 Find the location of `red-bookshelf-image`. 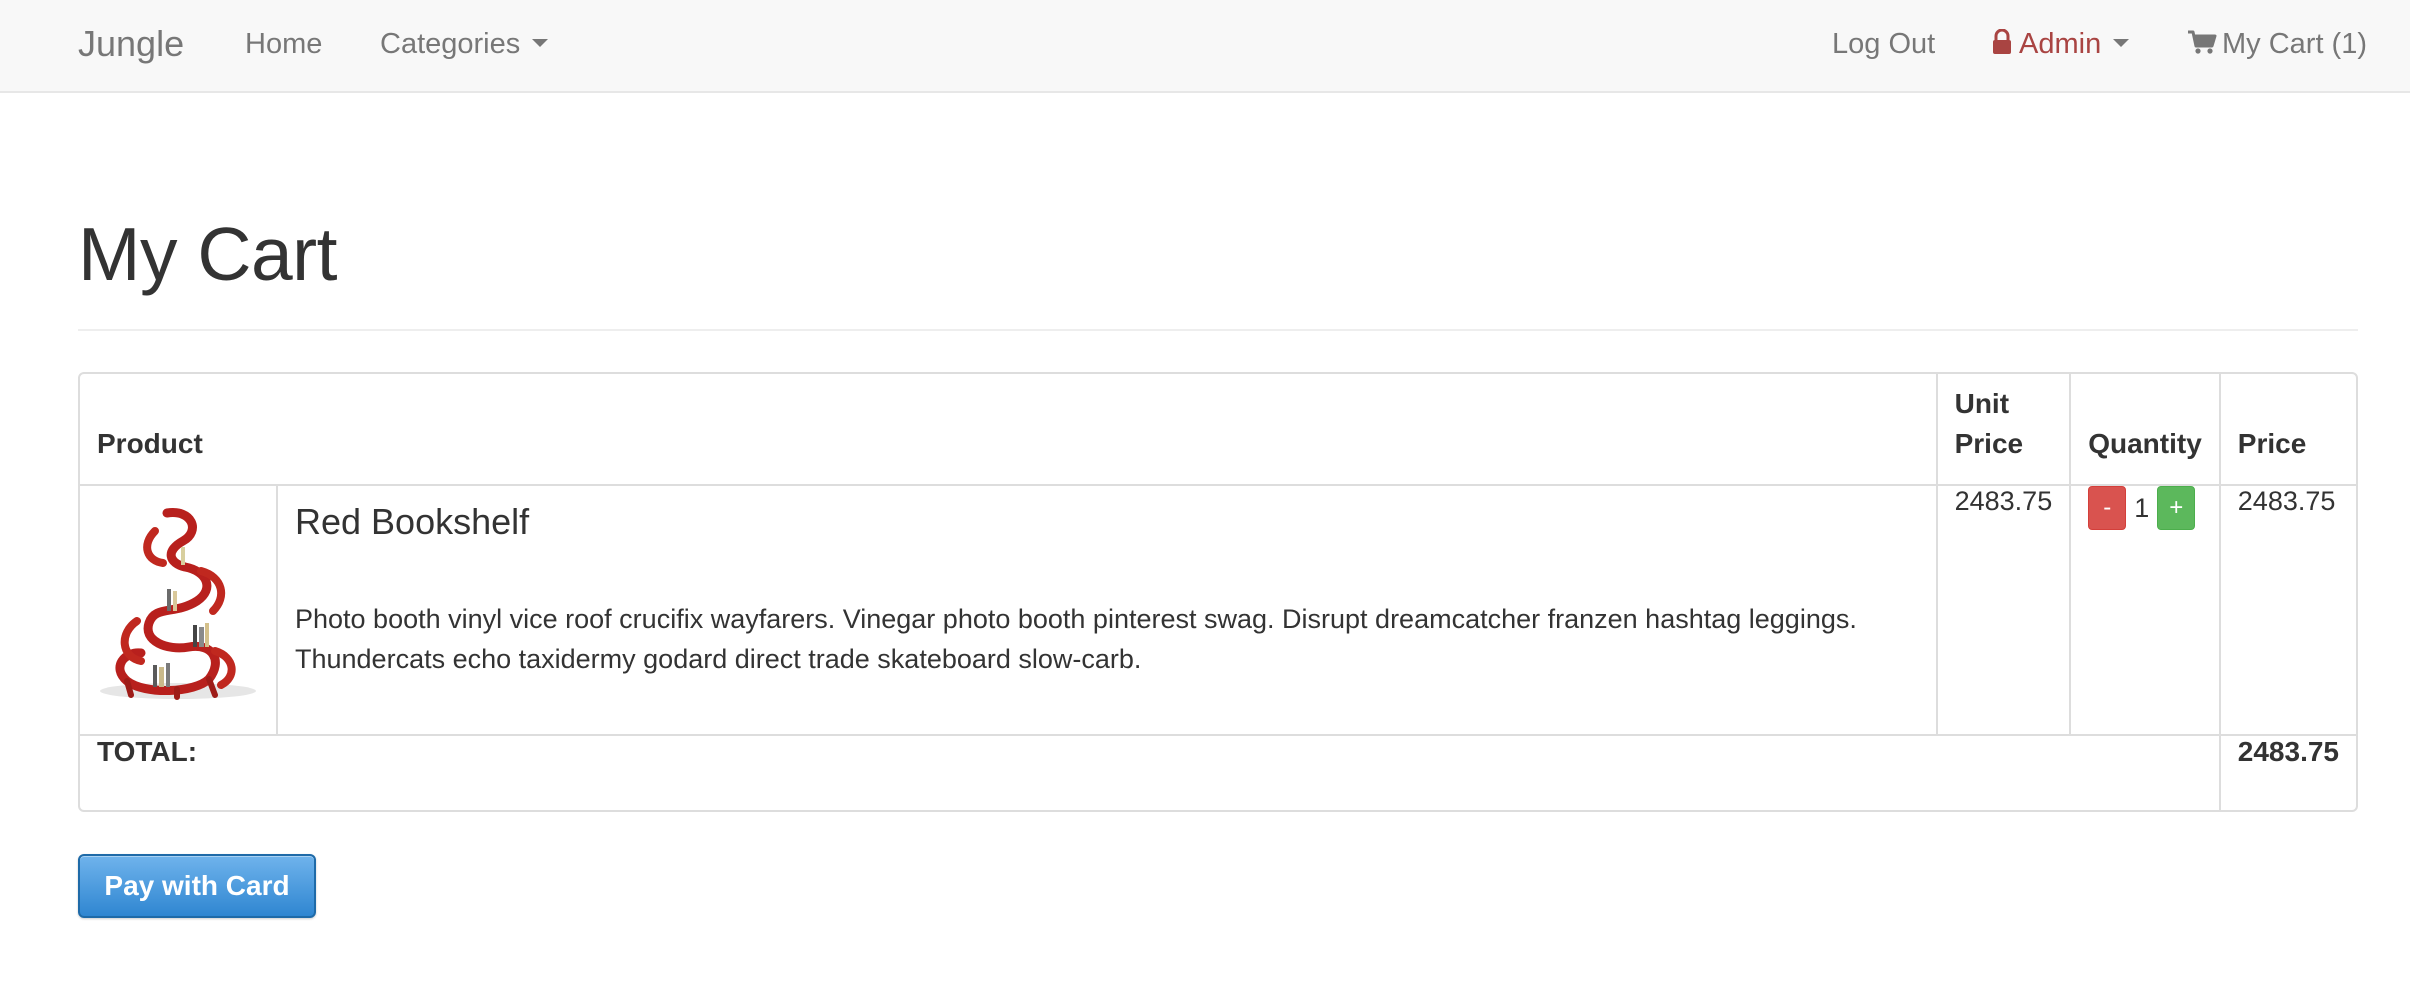

red-bookshelf-image is located at coordinates (178, 601).